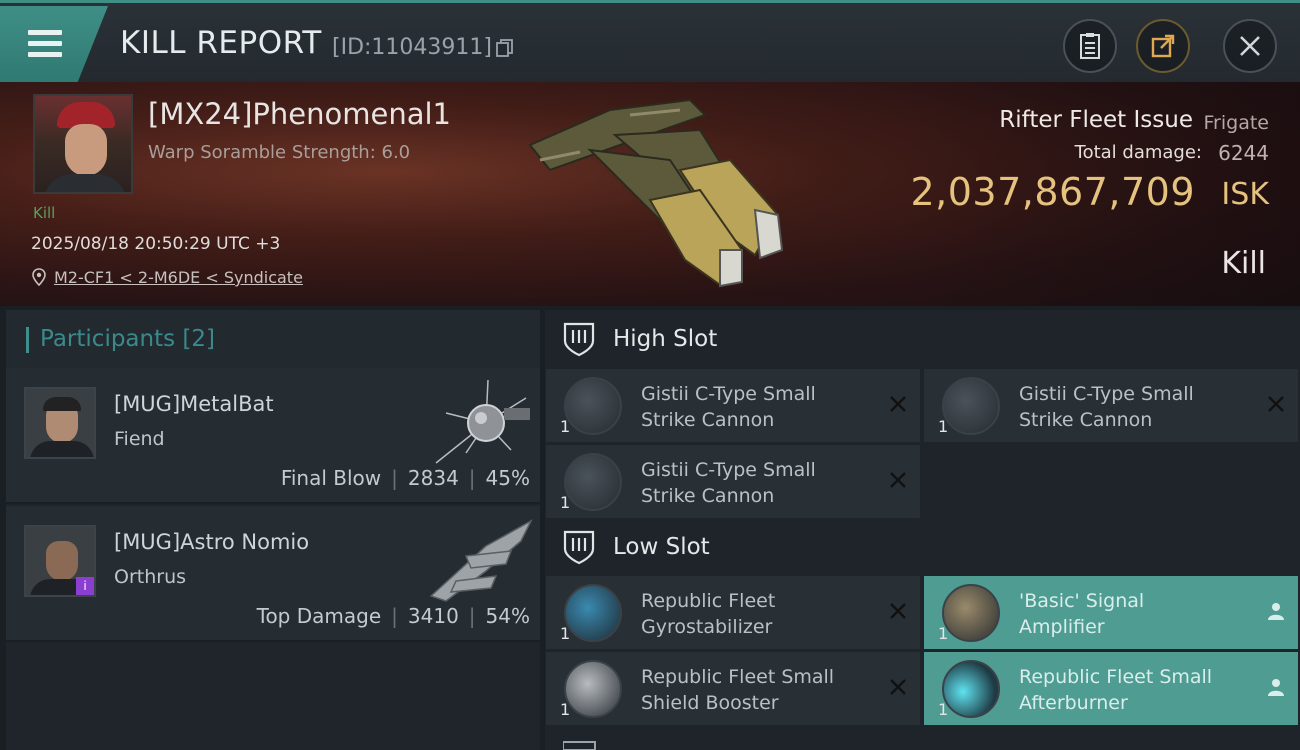 Image resolution: width=1300 pixels, height=750 pixels. I want to click on close-button, so click(1250, 46).